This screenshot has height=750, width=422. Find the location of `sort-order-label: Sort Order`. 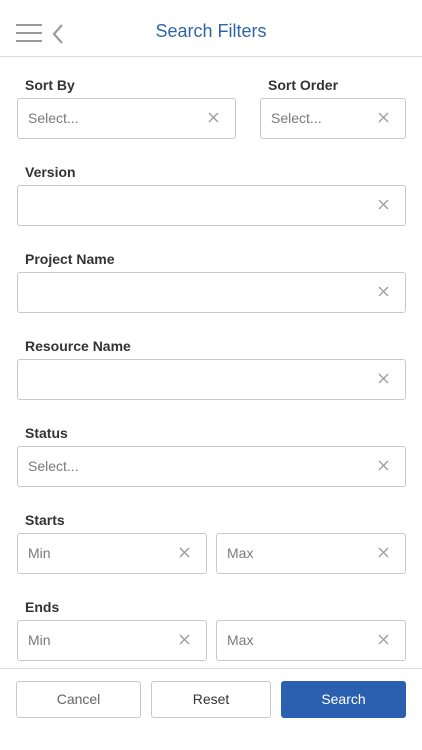

sort-order-label: Sort Order is located at coordinates (303, 85).